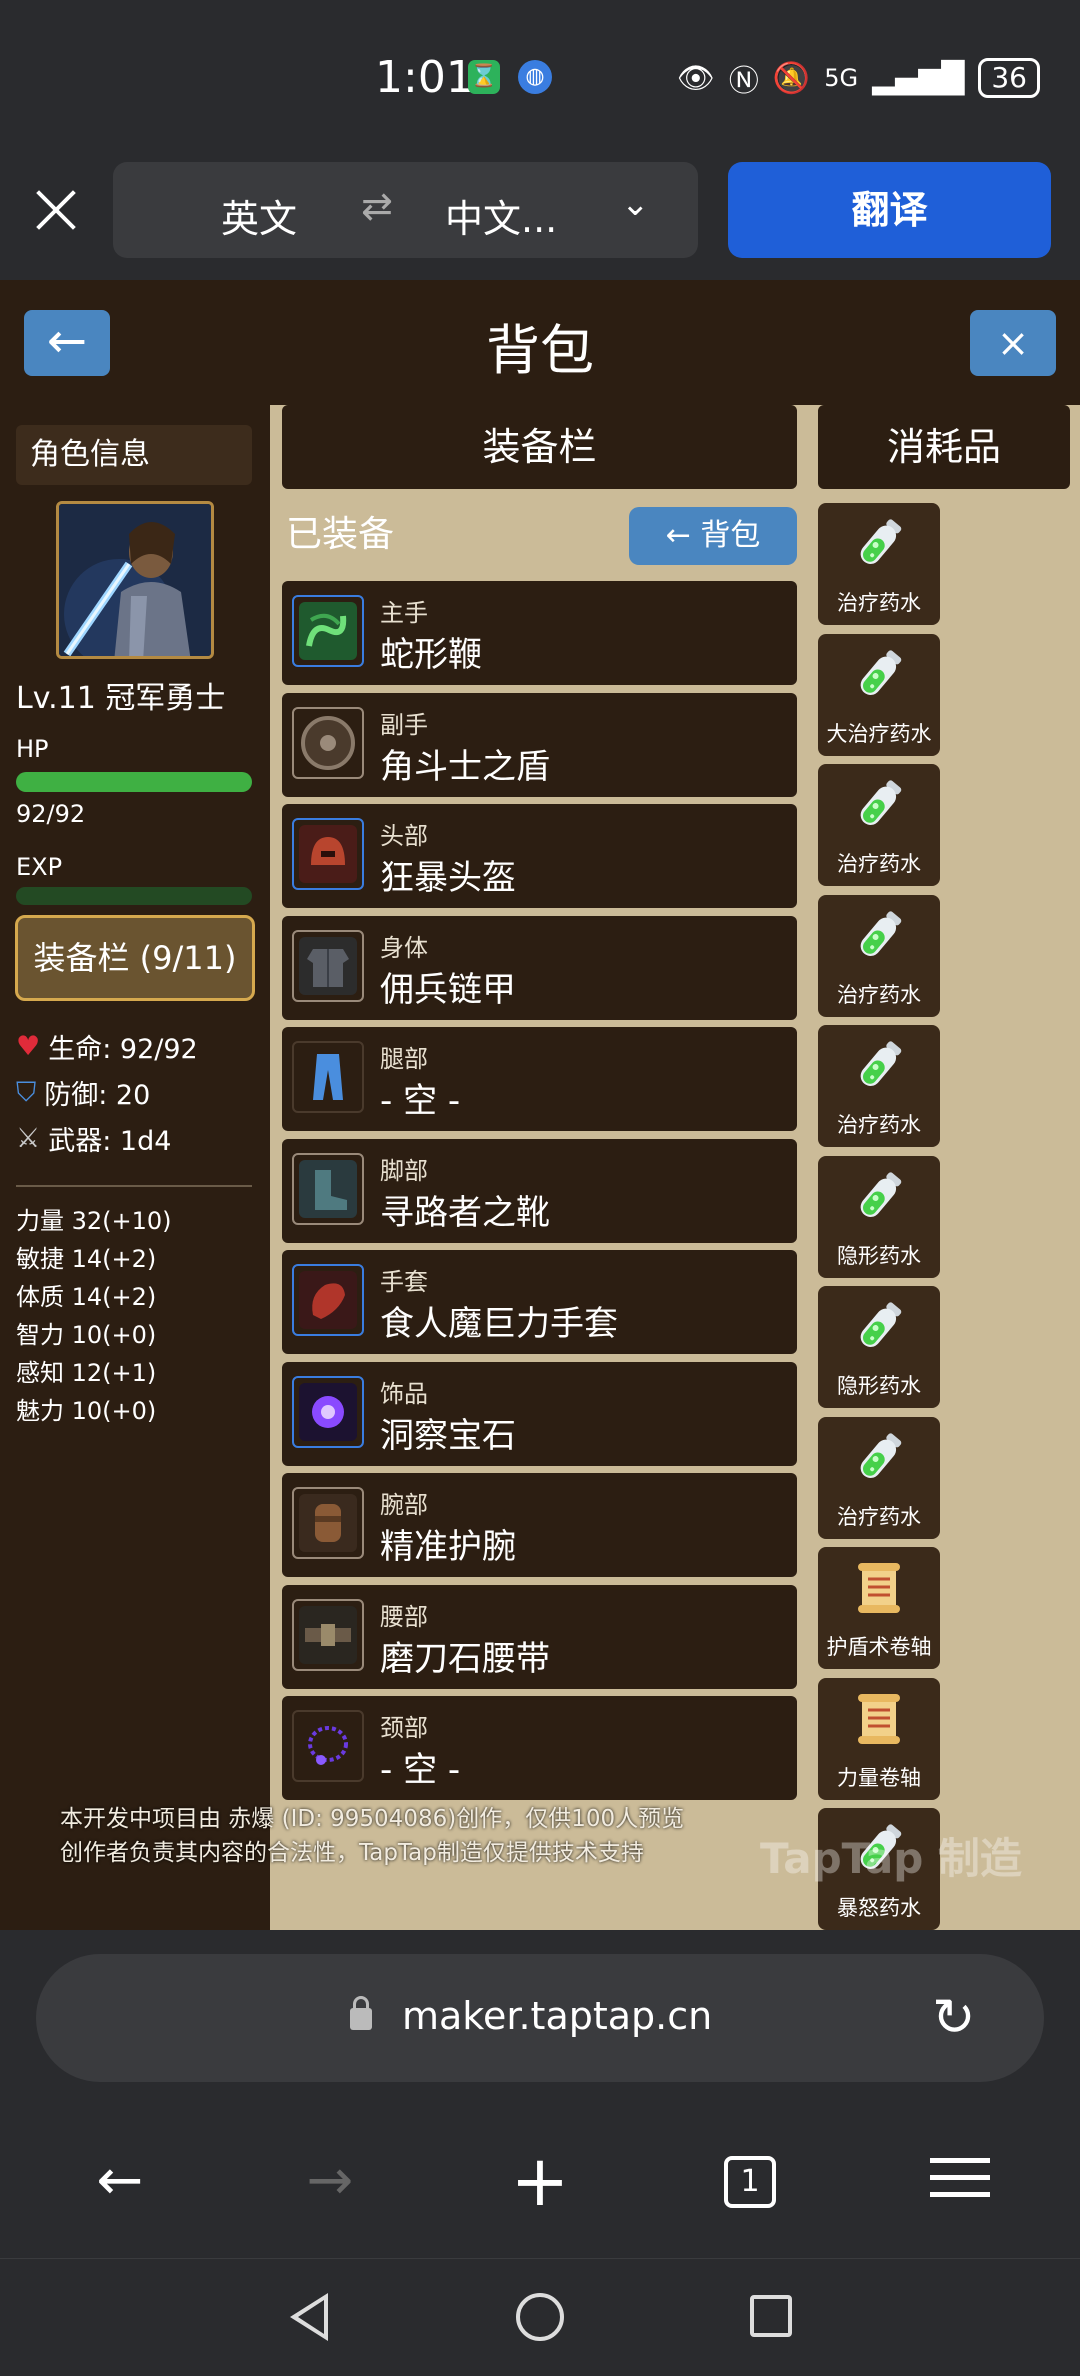 The width and height of the screenshot is (1080, 2376). Describe the element at coordinates (539, 1302) in the screenshot. I see `equipment-slot: 手套 食人魔巨力手套` at that location.